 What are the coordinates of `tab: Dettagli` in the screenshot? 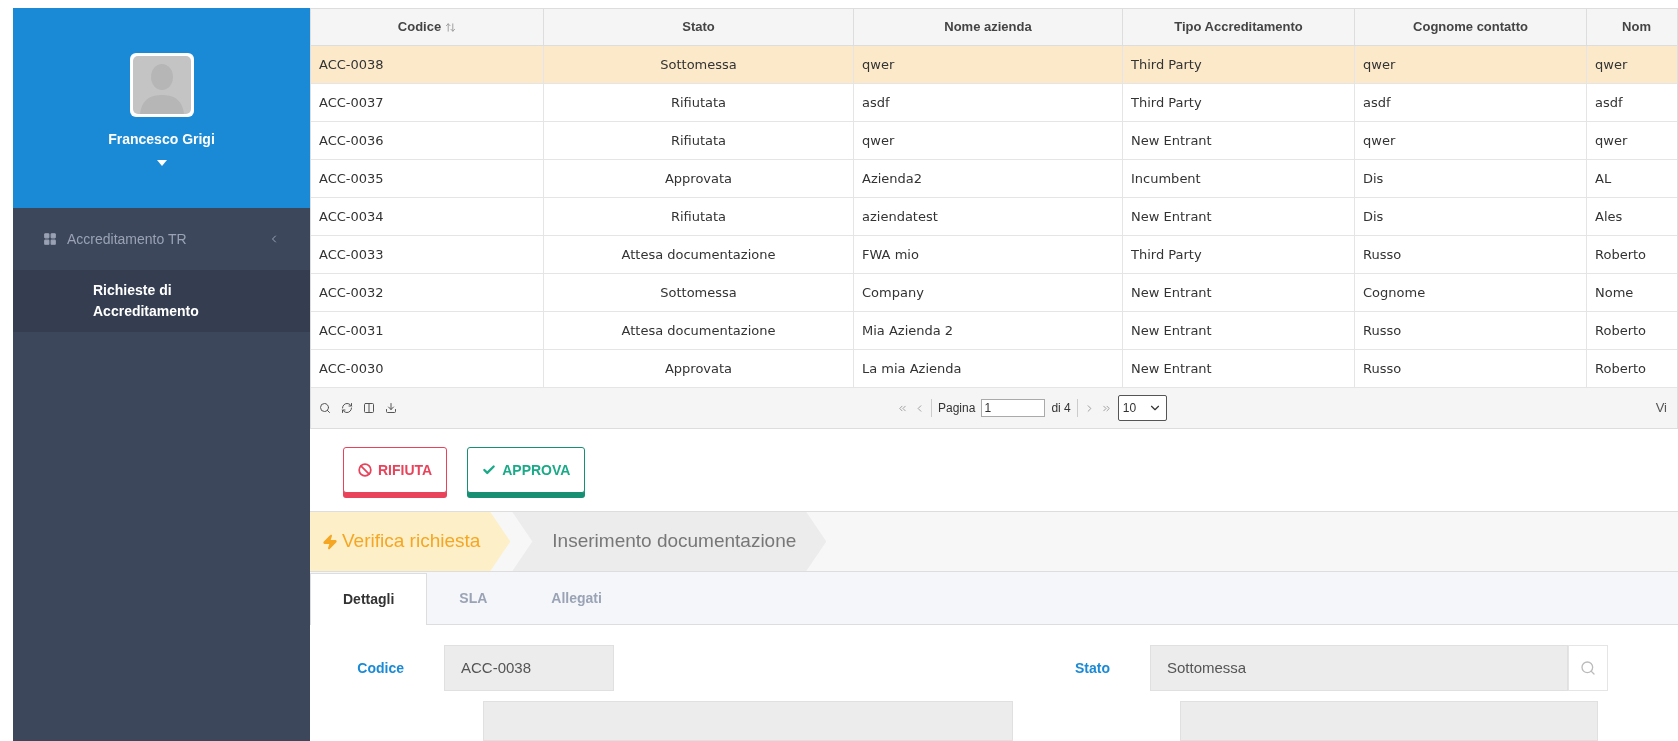 It's located at (369, 599).